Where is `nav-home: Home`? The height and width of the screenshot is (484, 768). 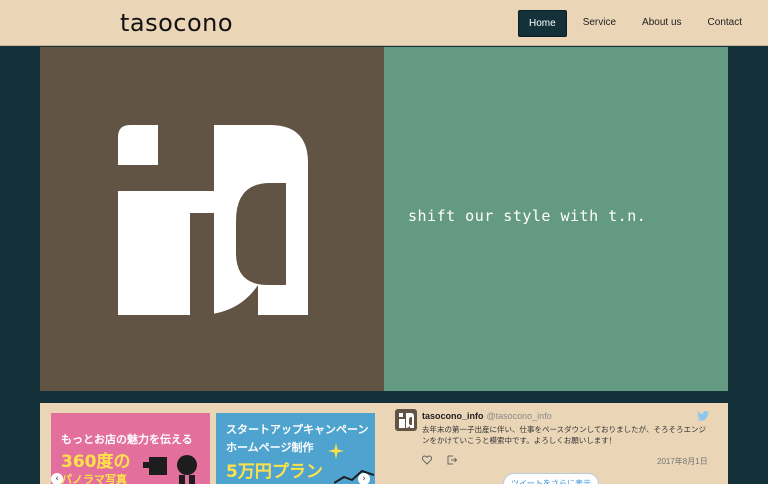
nav-home: Home is located at coordinates (542, 23).